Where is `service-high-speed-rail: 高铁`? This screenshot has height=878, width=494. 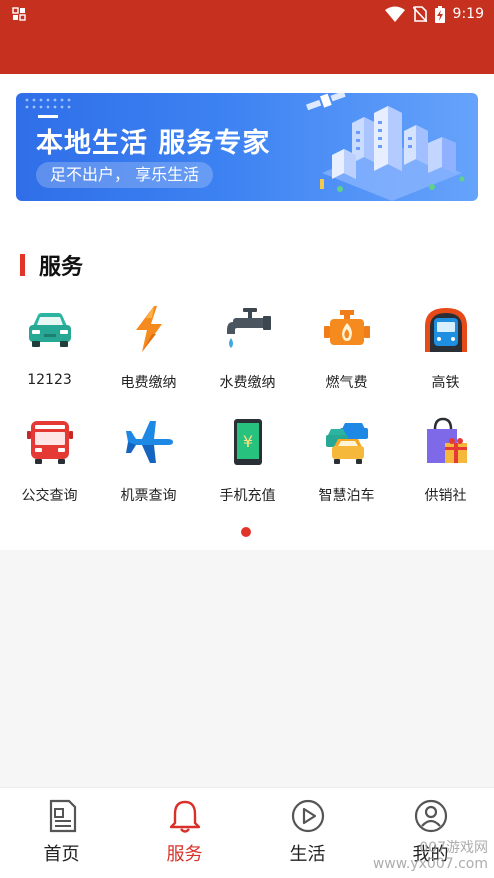 service-high-speed-rail: 高铁 is located at coordinates (445, 348).